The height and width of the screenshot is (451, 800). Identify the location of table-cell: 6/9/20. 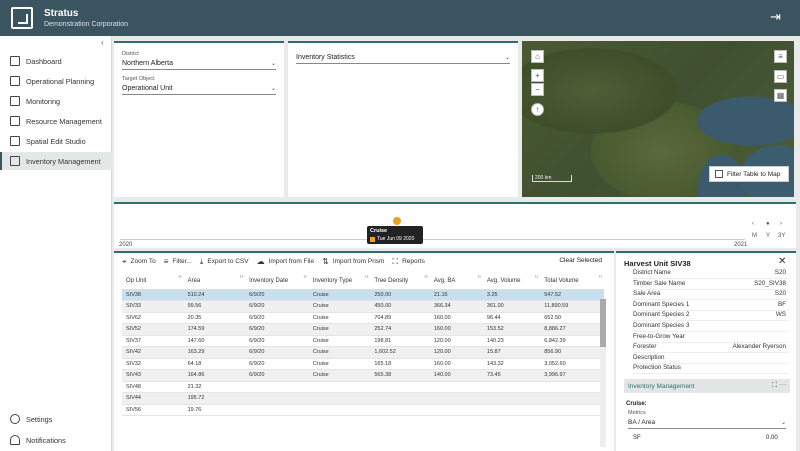
(277, 295).